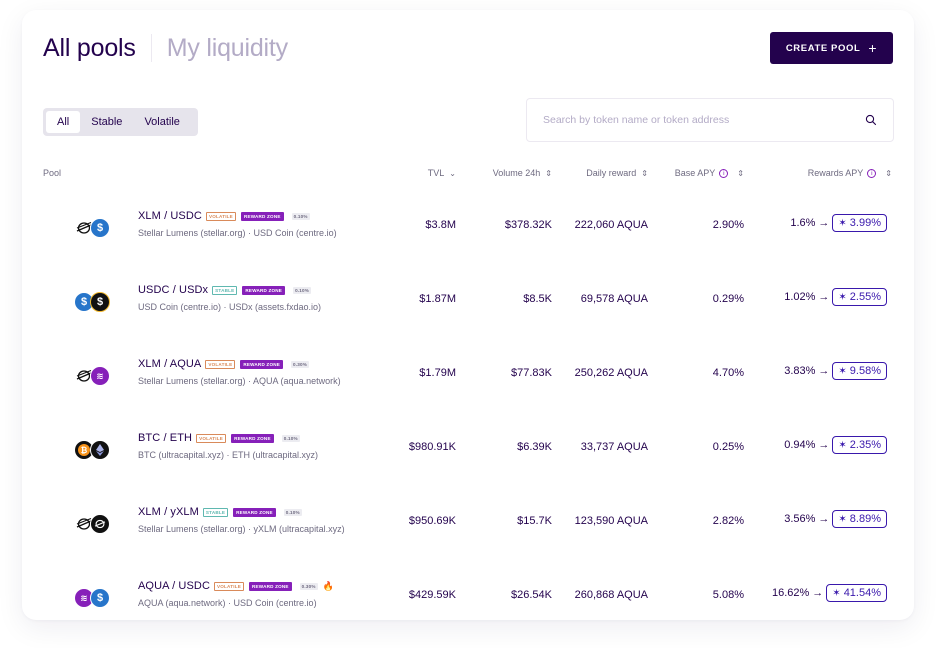 The width and height of the screenshot is (936, 648). What do you see at coordinates (611, 173) in the screenshot?
I see `col-daily-reward-label: Daily reward` at bounding box center [611, 173].